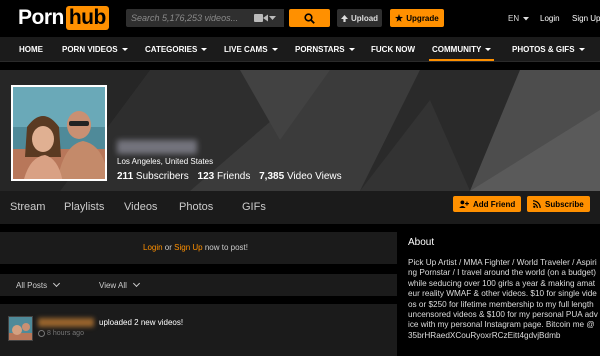  I want to click on video-camera-icon, so click(261, 18).